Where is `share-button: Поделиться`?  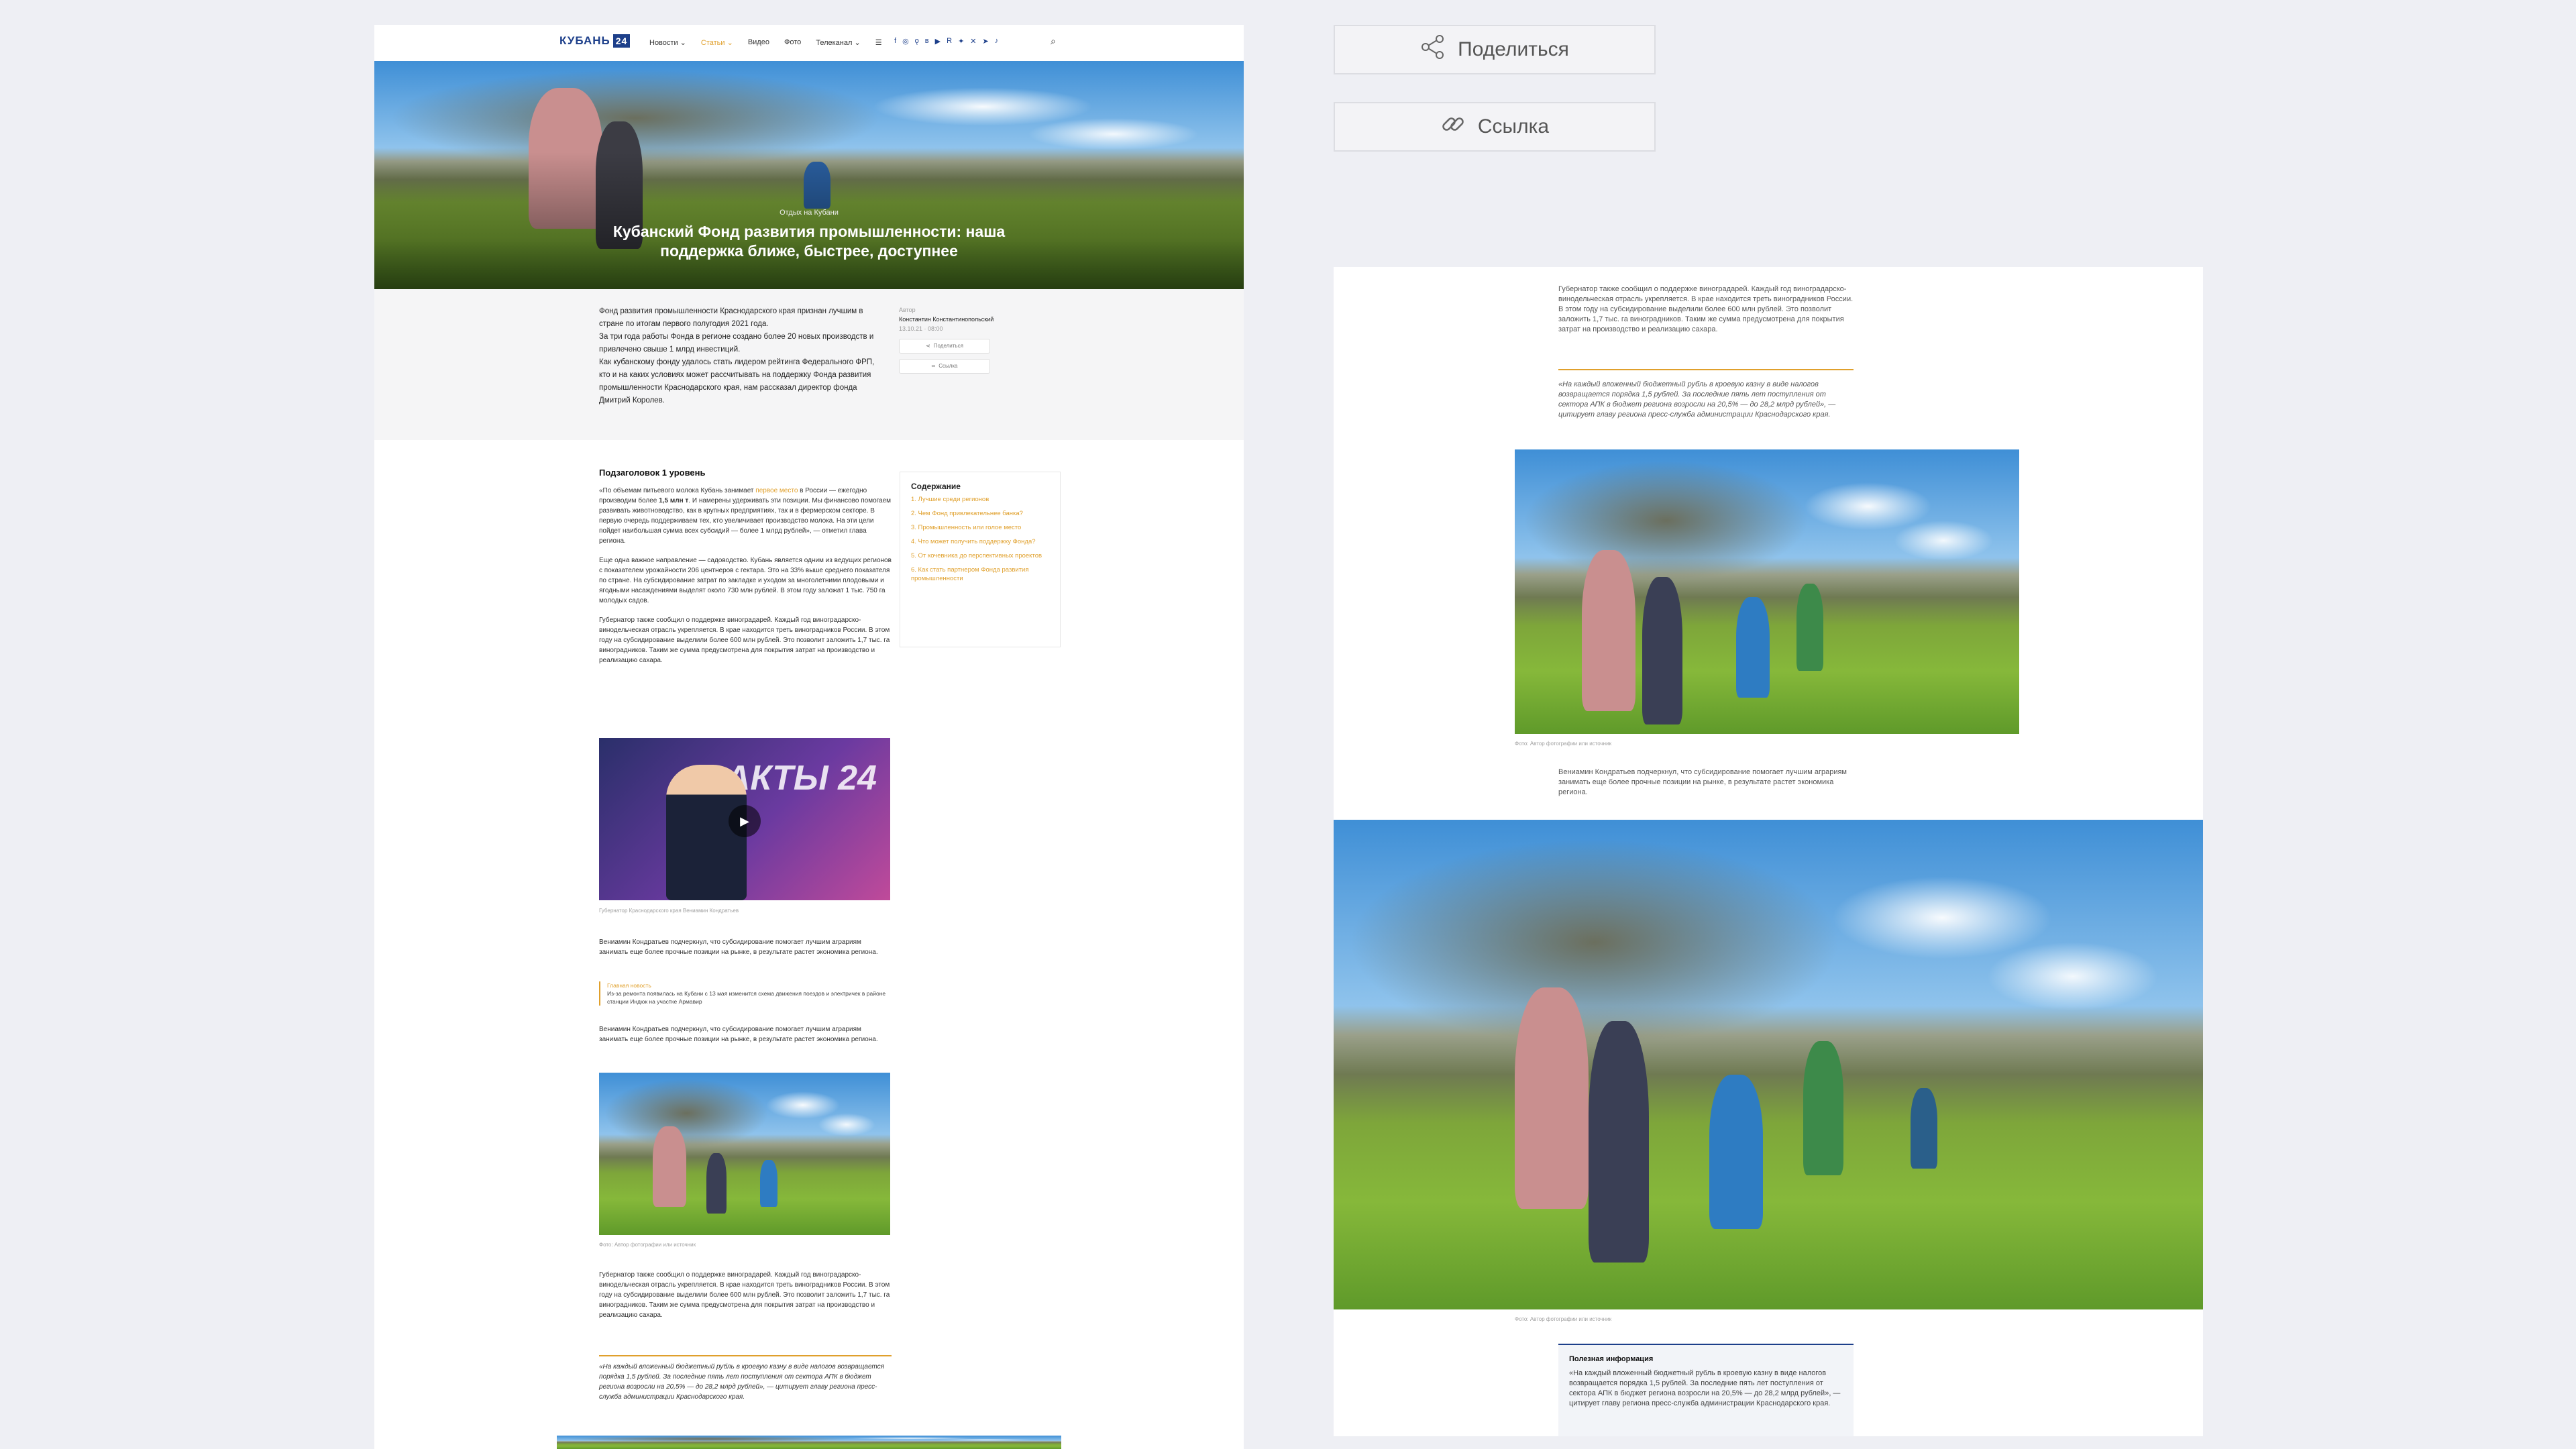
share-button: Поделиться is located at coordinates (1495, 49).